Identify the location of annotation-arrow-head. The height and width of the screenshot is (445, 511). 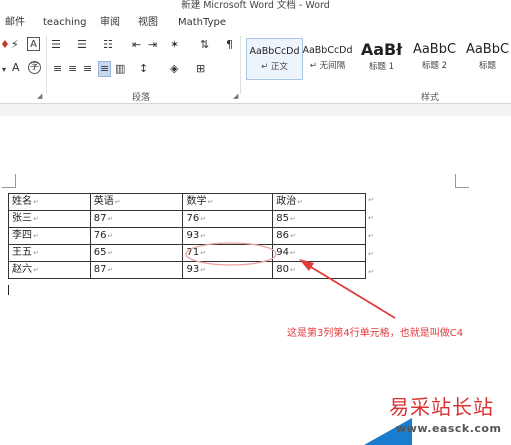
(306, 265).